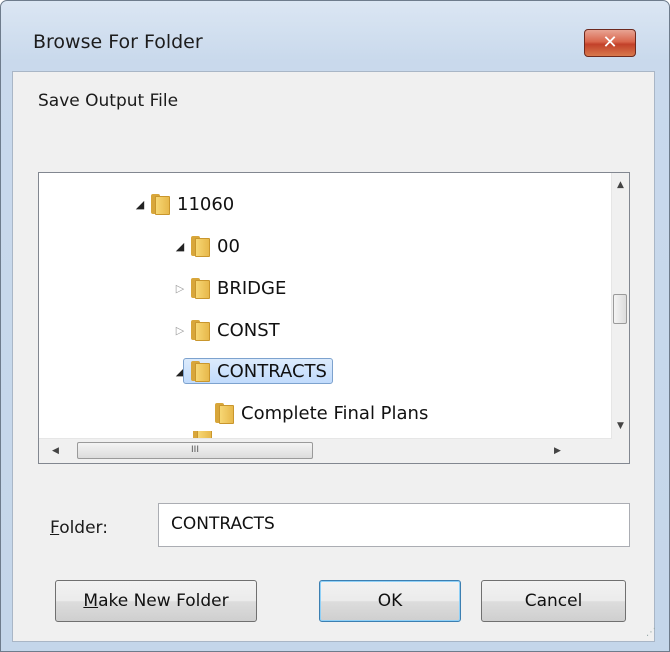 Image resolution: width=670 pixels, height=652 pixels. Describe the element at coordinates (394, 525) in the screenshot. I see `folder-name-field: CONTRACTS` at that location.